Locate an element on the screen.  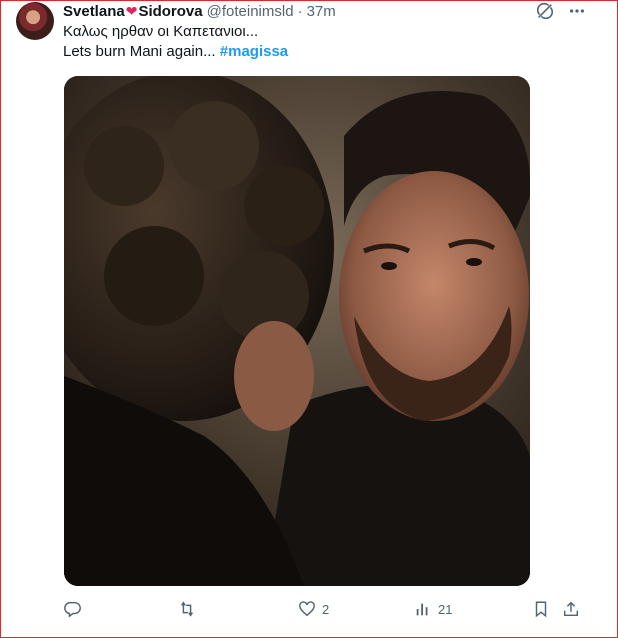
views-count: 21 is located at coordinates (445, 609).